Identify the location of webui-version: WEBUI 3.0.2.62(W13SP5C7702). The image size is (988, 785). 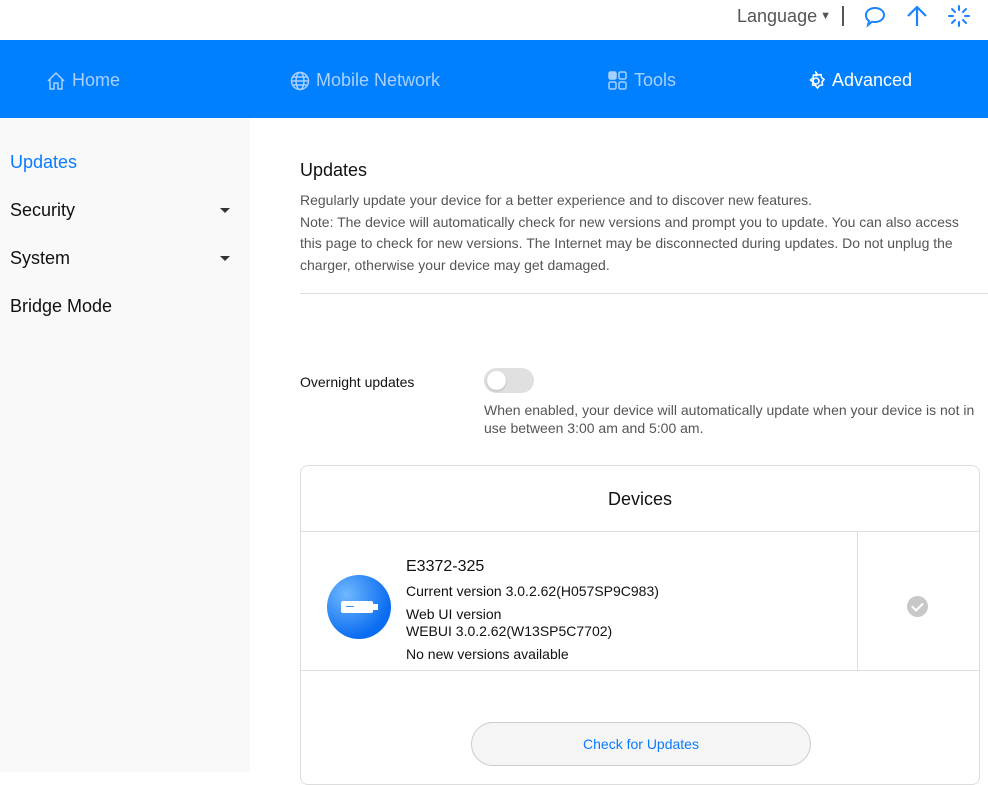
(509, 631).